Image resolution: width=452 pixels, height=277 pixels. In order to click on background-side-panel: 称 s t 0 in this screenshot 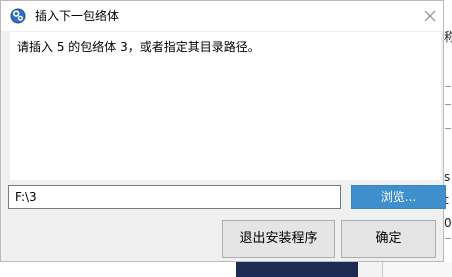, I will do `click(448, 138)`.